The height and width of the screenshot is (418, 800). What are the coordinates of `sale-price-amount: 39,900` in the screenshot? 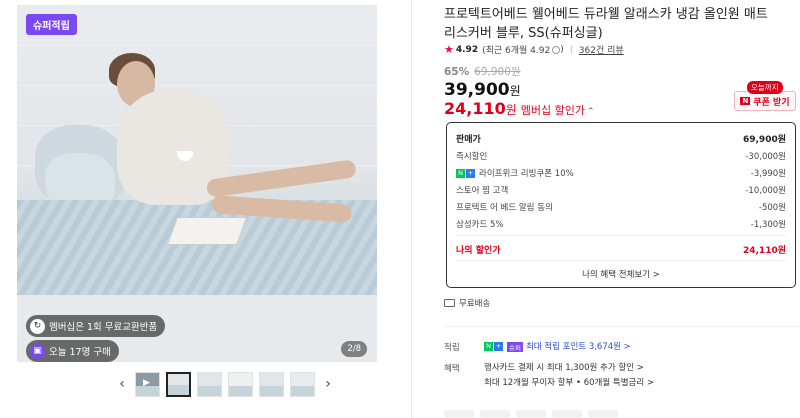 It's located at (477, 90).